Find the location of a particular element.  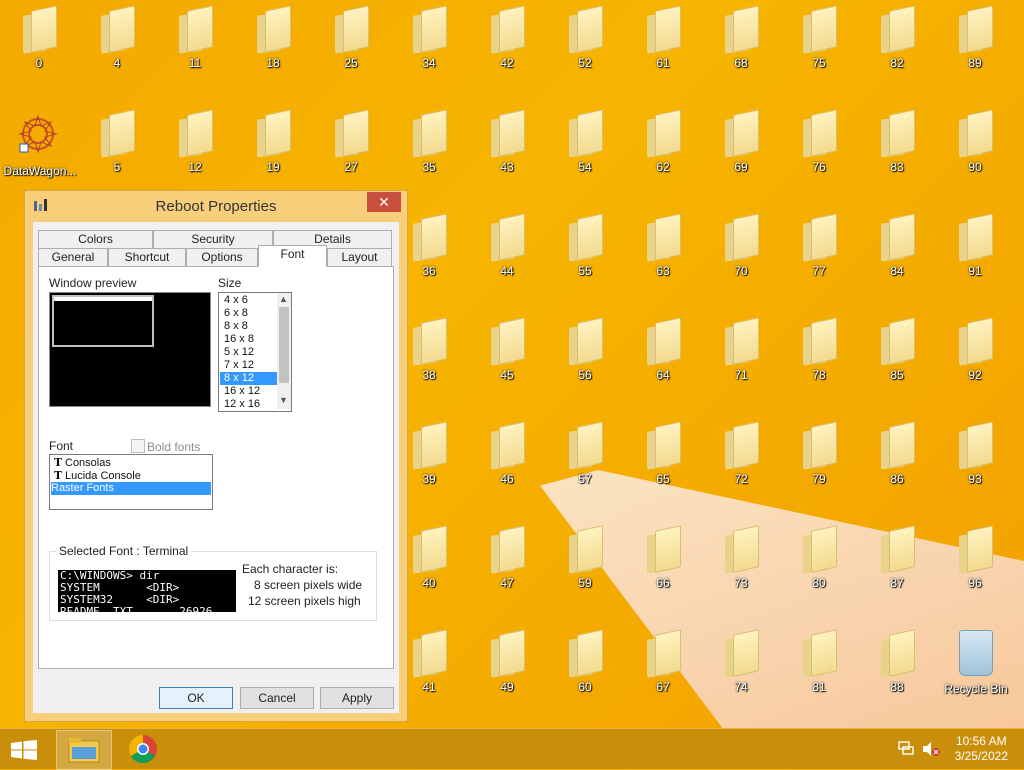

folder-57: 57 is located at coordinates (585, 465).